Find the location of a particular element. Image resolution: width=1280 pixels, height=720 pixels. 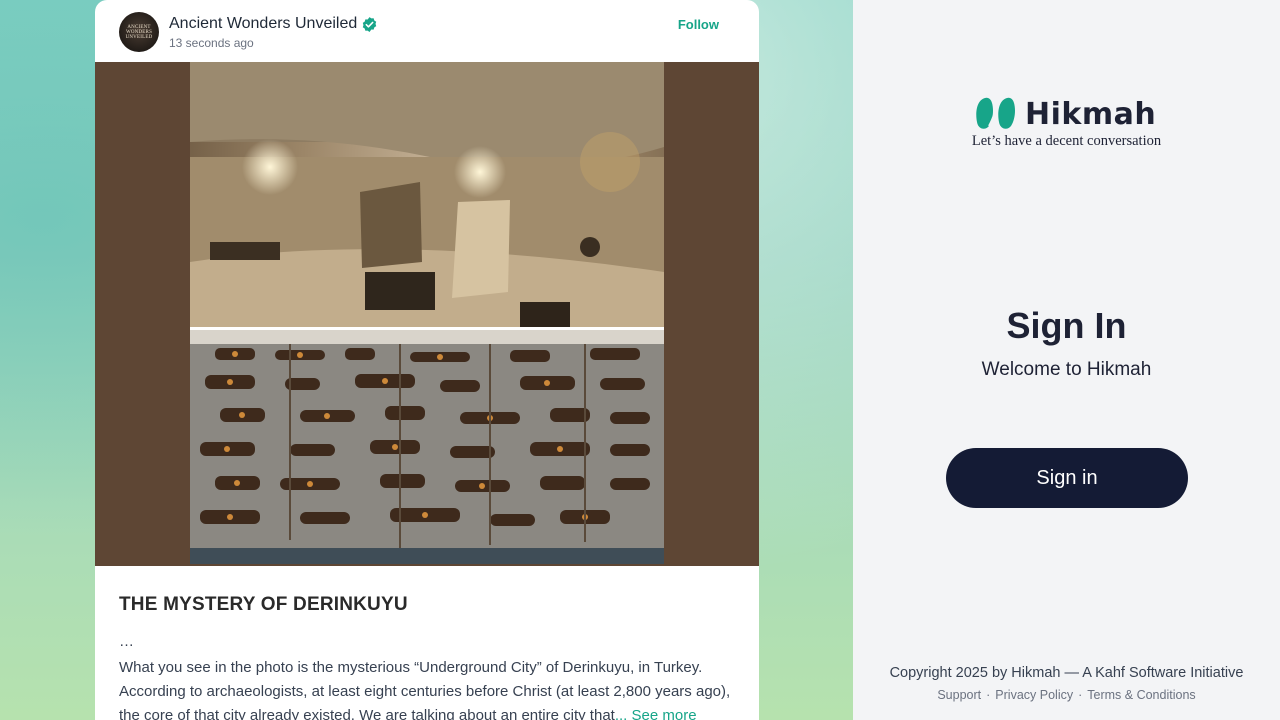

verified-badge-icon is located at coordinates (370, 24).